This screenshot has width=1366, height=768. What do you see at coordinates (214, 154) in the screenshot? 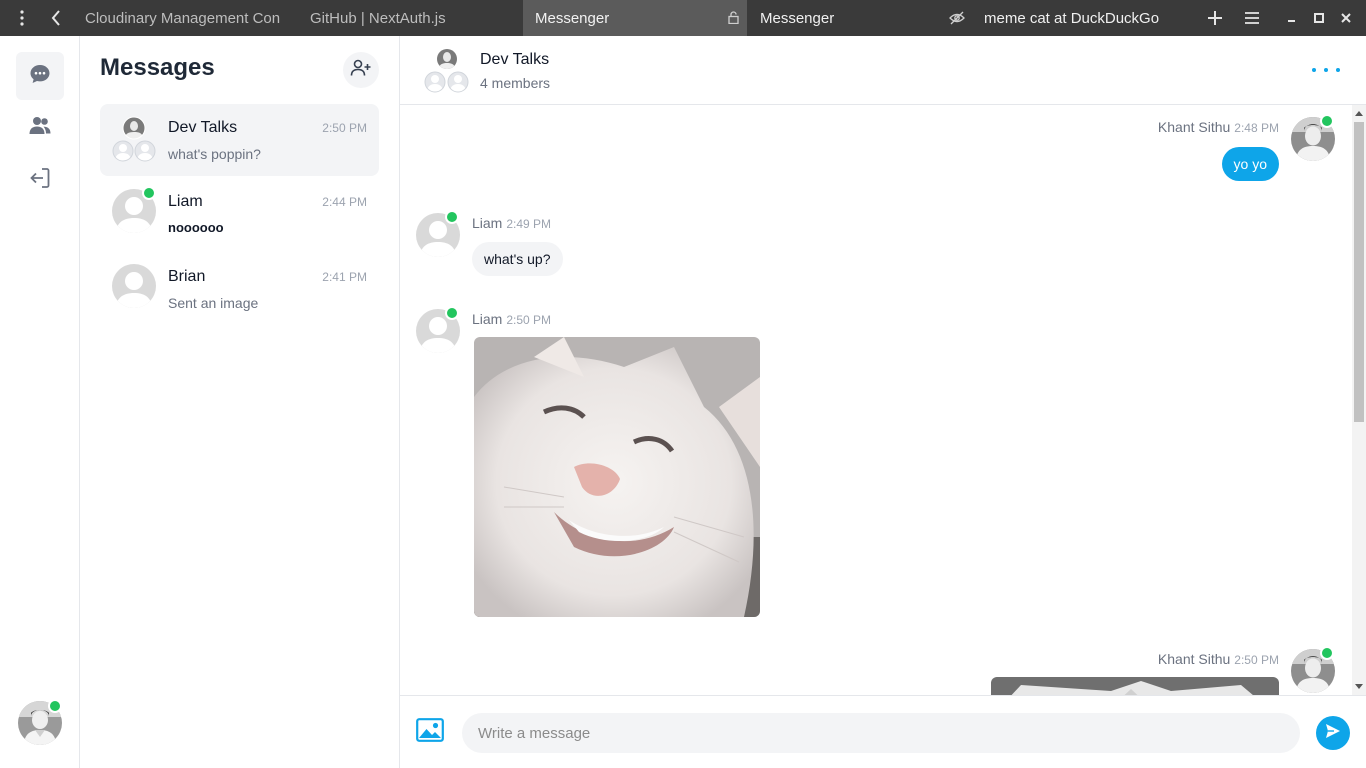
I see `conversation-preview: what's poppin?` at bounding box center [214, 154].